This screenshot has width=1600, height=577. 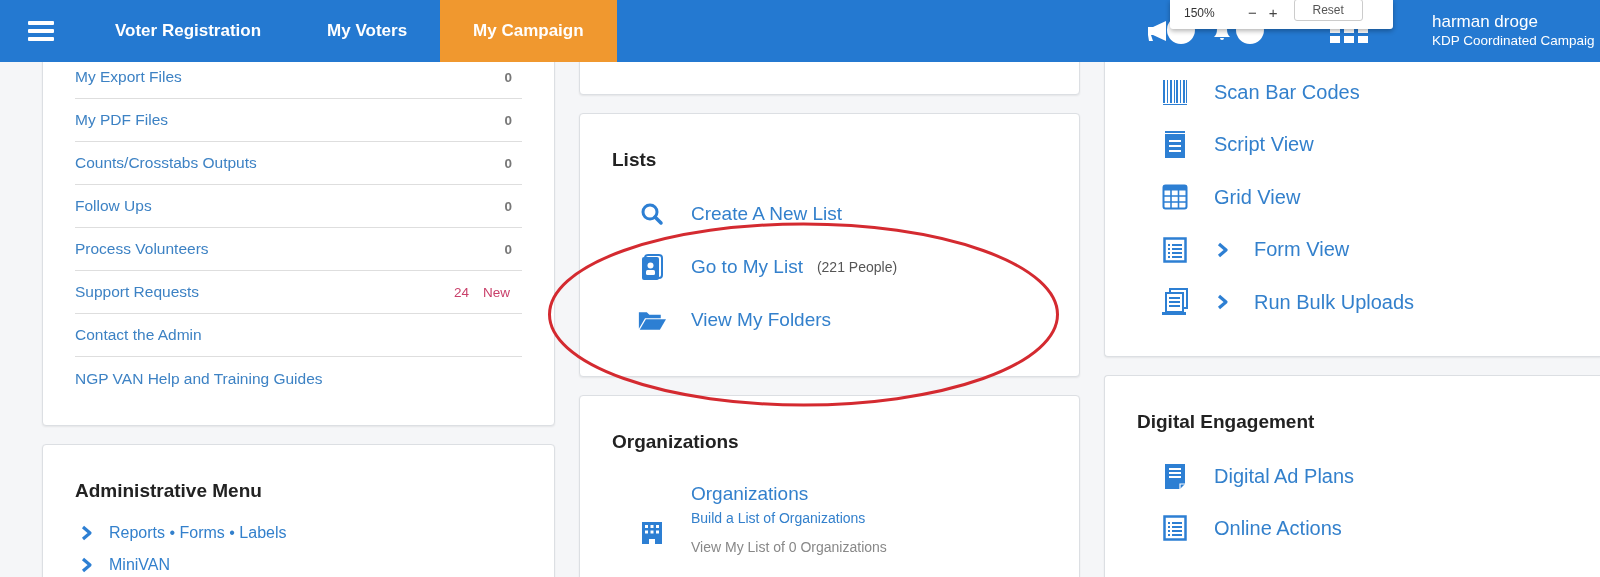 I want to click on menu-link: My PDF Files, so click(x=121, y=120).